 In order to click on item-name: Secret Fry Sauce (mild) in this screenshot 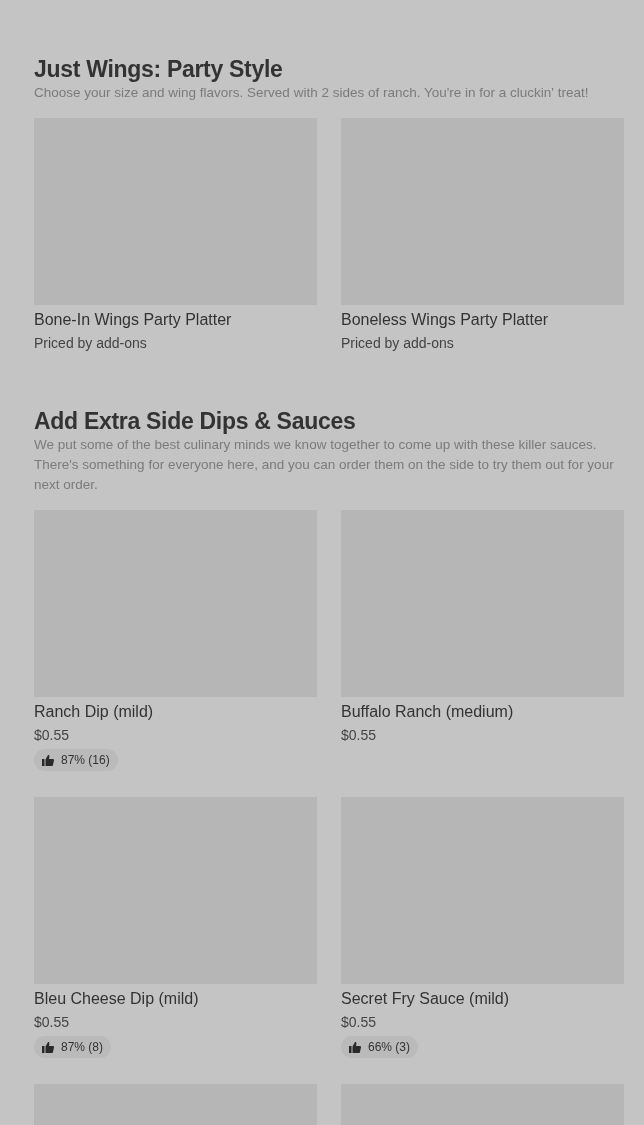, I will do `click(482, 999)`.